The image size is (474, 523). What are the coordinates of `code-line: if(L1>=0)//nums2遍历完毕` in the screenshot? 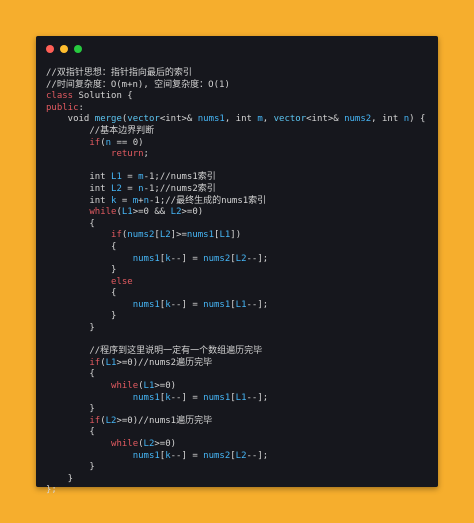 It's located at (240, 364).